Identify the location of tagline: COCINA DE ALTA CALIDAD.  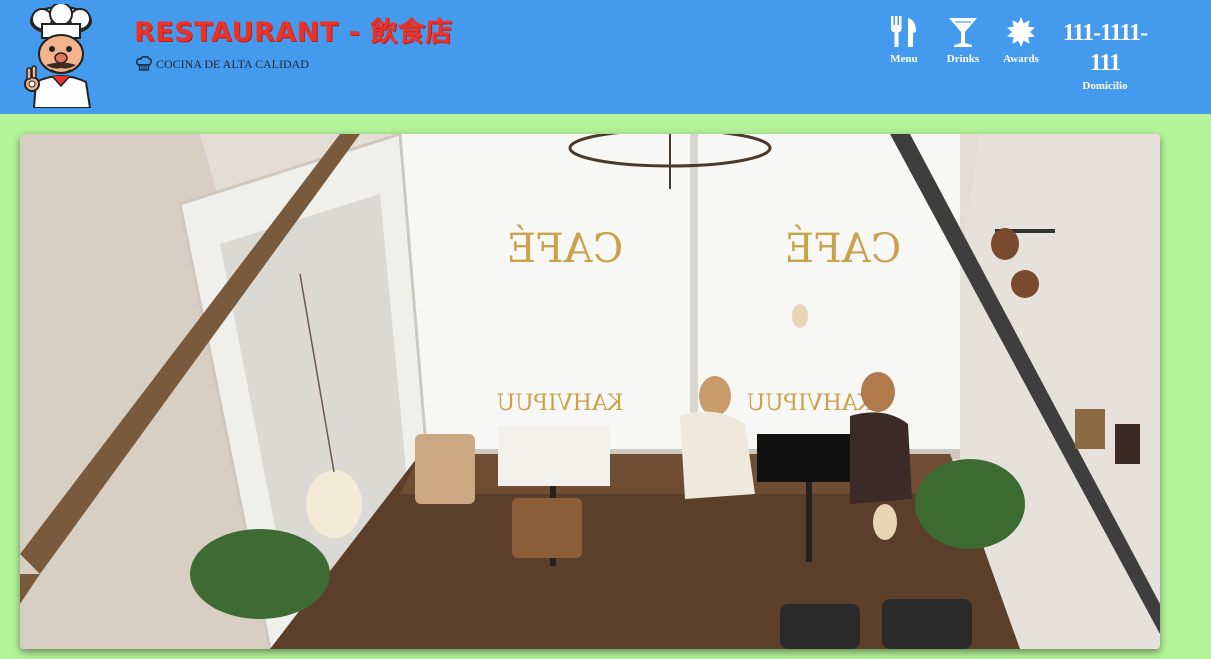
(222, 64).